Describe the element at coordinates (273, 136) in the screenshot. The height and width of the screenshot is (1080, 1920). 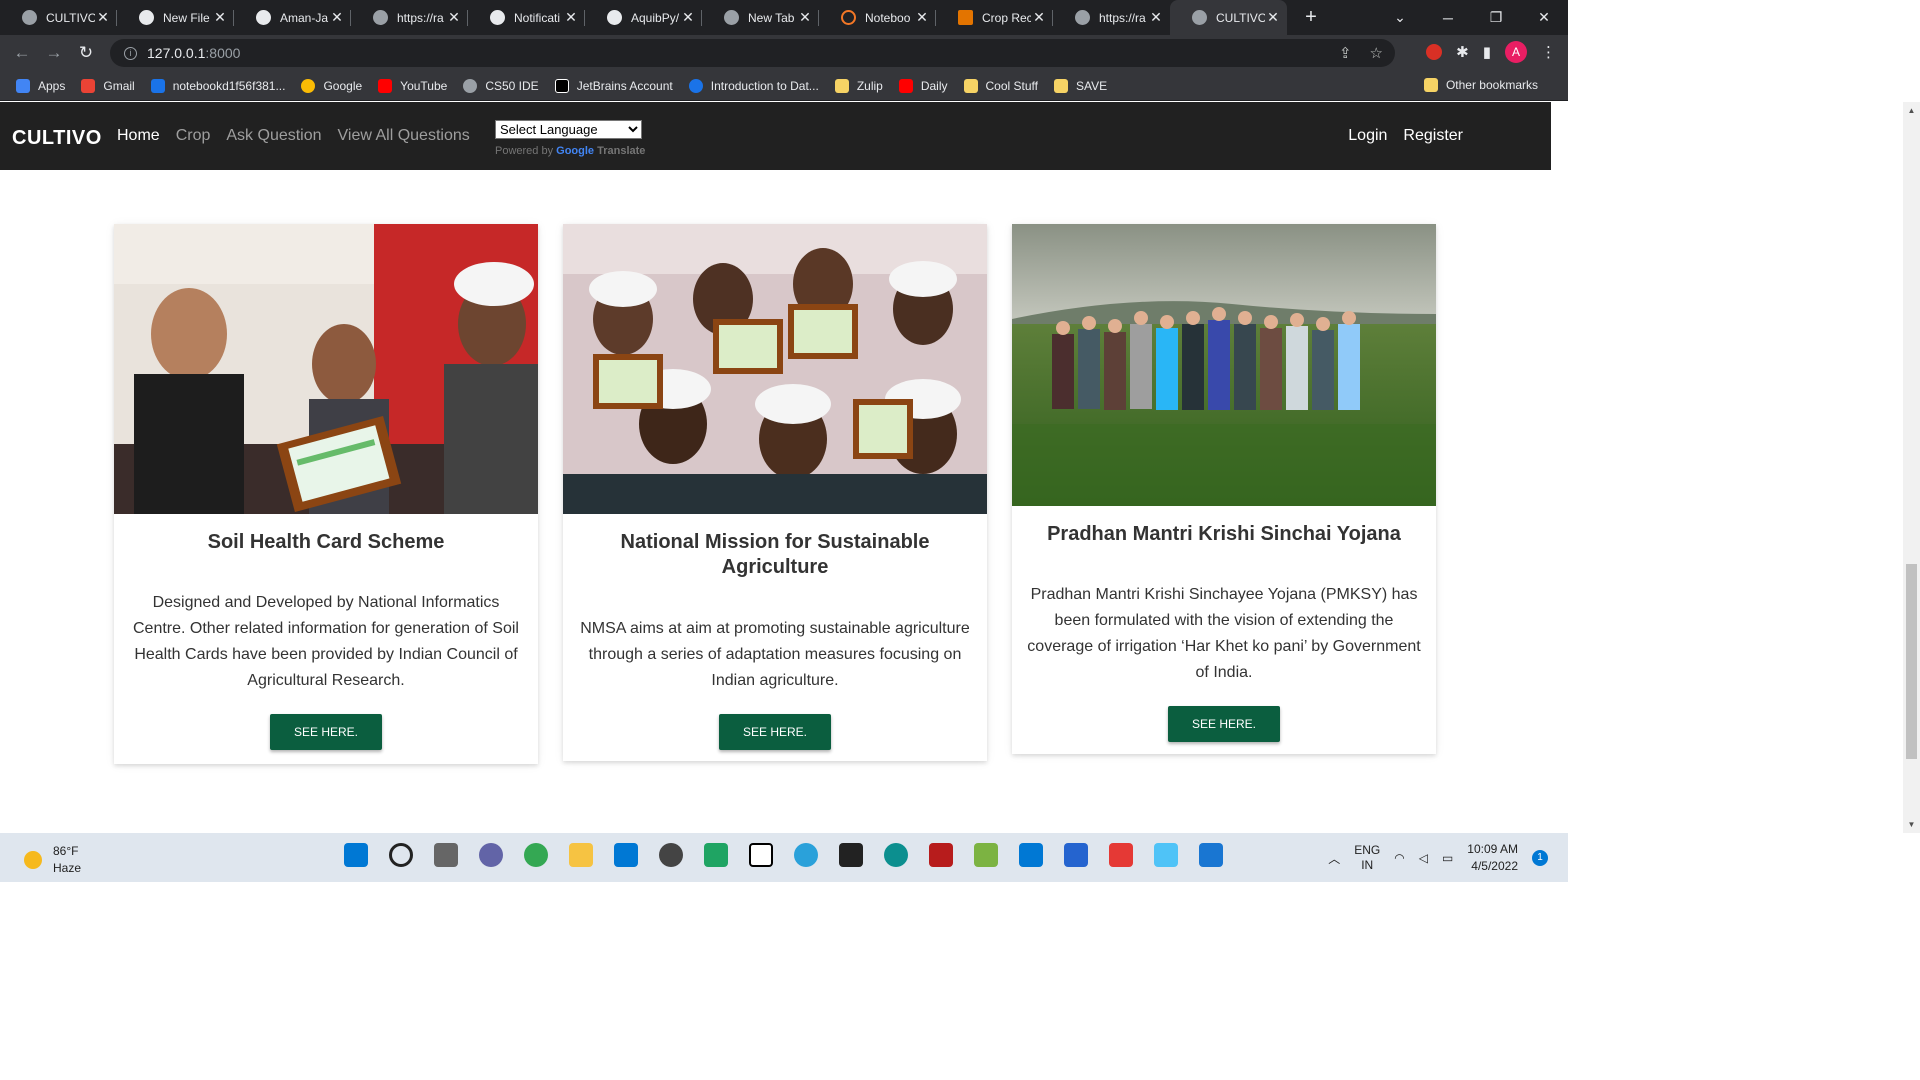
I see `nav-ask-question: Ask Question` at that location.